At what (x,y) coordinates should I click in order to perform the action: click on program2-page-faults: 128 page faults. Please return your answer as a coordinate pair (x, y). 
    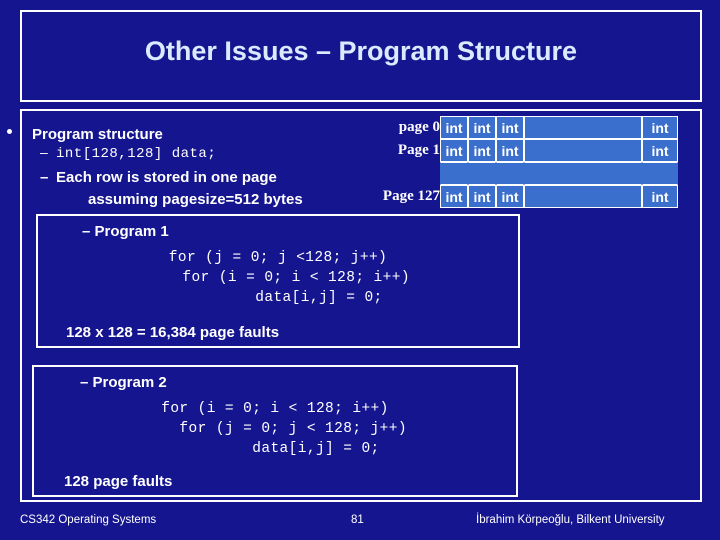
    Looking at the image, I should click on (118, 481).